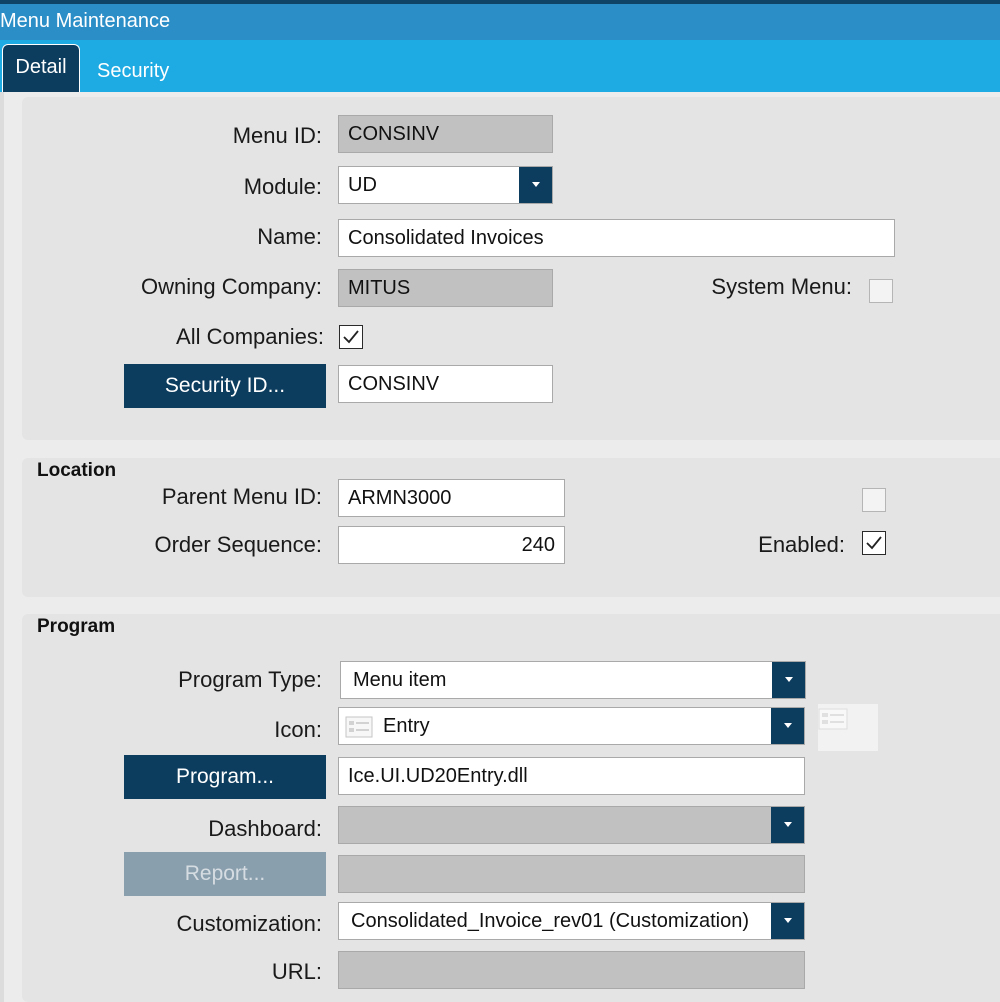  I want to click on enabled-label: Enabled:, so click(801, 544).